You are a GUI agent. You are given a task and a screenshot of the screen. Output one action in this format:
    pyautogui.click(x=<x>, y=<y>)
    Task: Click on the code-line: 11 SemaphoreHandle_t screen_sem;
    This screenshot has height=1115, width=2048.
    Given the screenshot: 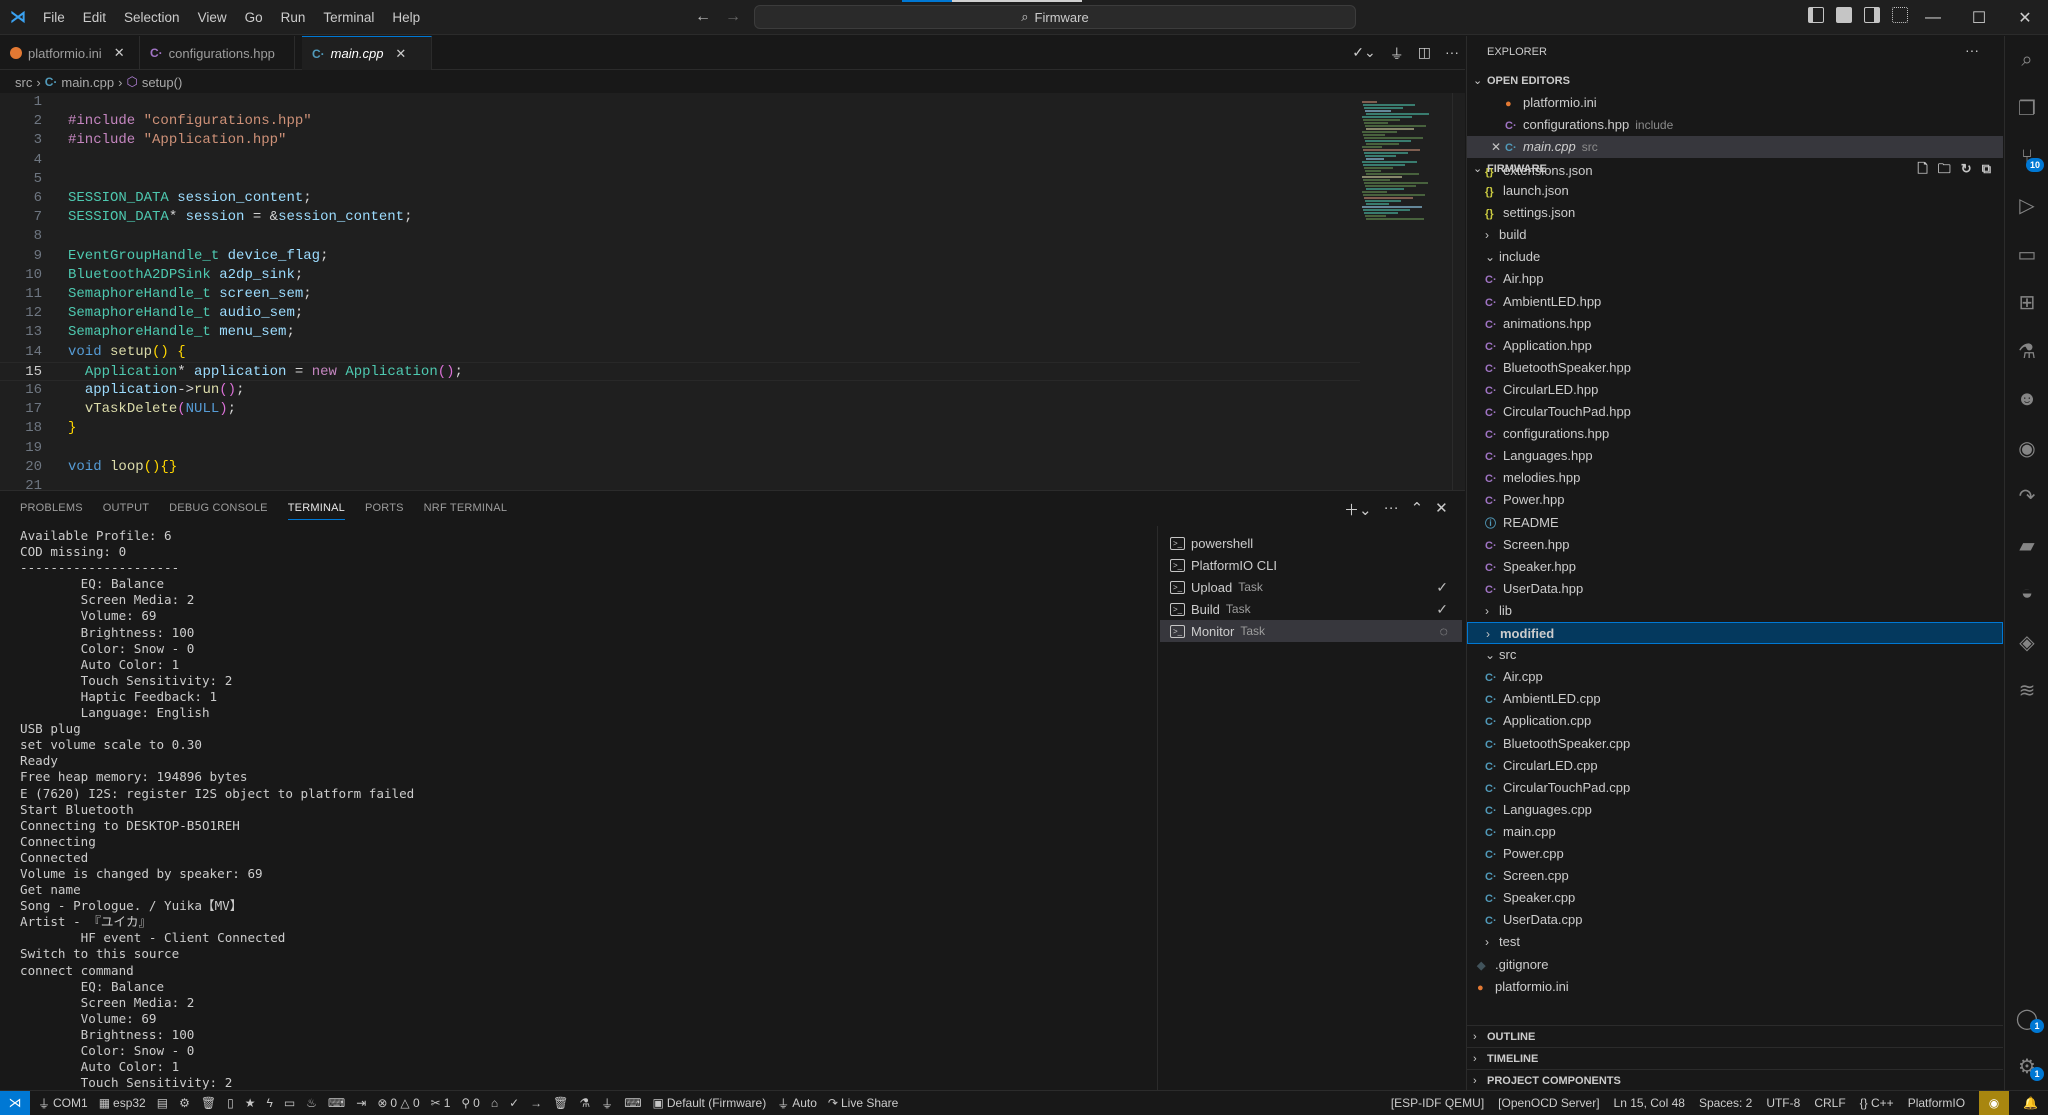 What is the action you would take?
    pyautogui.click(x=680, y=294)
    